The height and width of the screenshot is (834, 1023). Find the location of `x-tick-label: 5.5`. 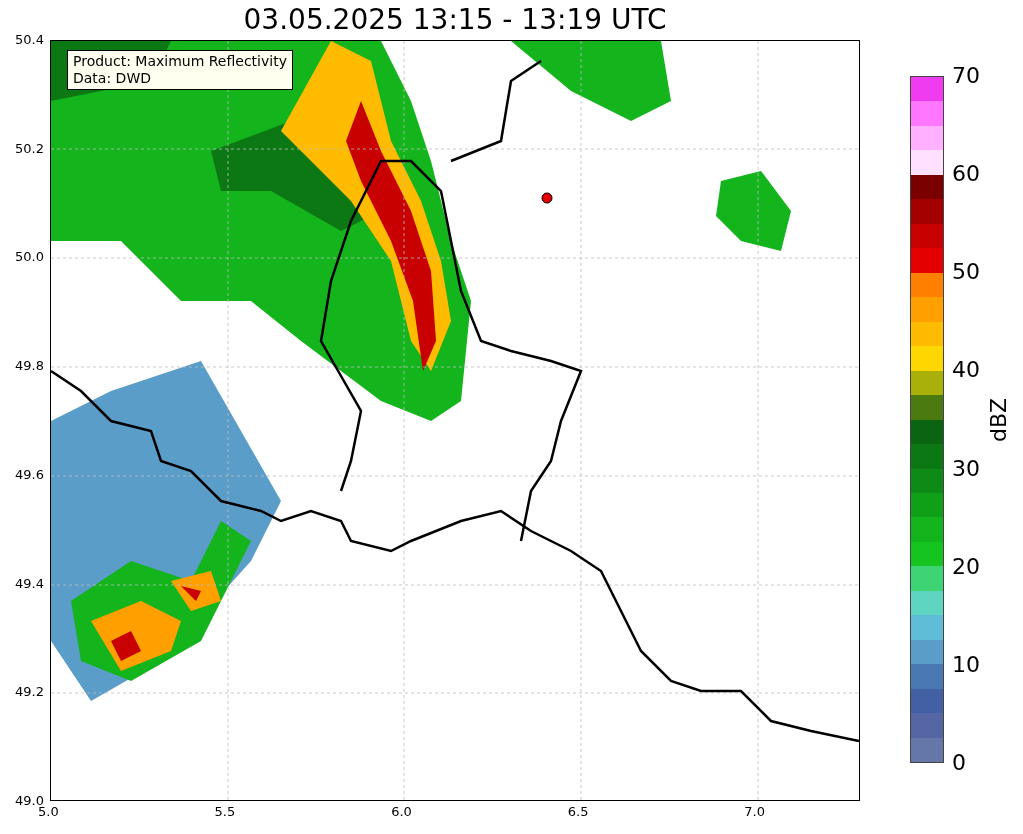

x-tick-label: 5.5 is located at coordinates (225, 812).